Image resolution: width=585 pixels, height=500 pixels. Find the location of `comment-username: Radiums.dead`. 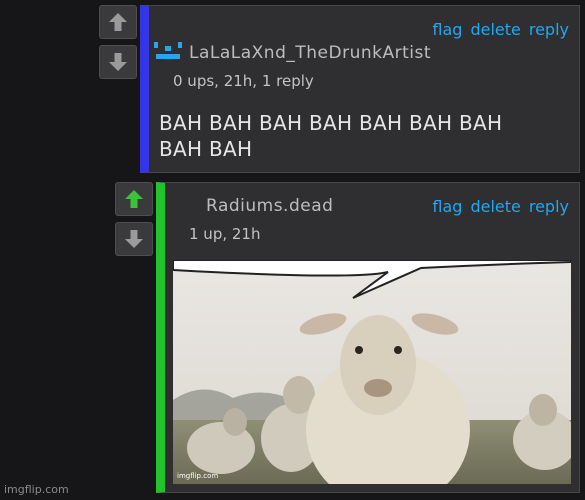

comment-username: Radiums.dead is located at coordinates (269, 206).